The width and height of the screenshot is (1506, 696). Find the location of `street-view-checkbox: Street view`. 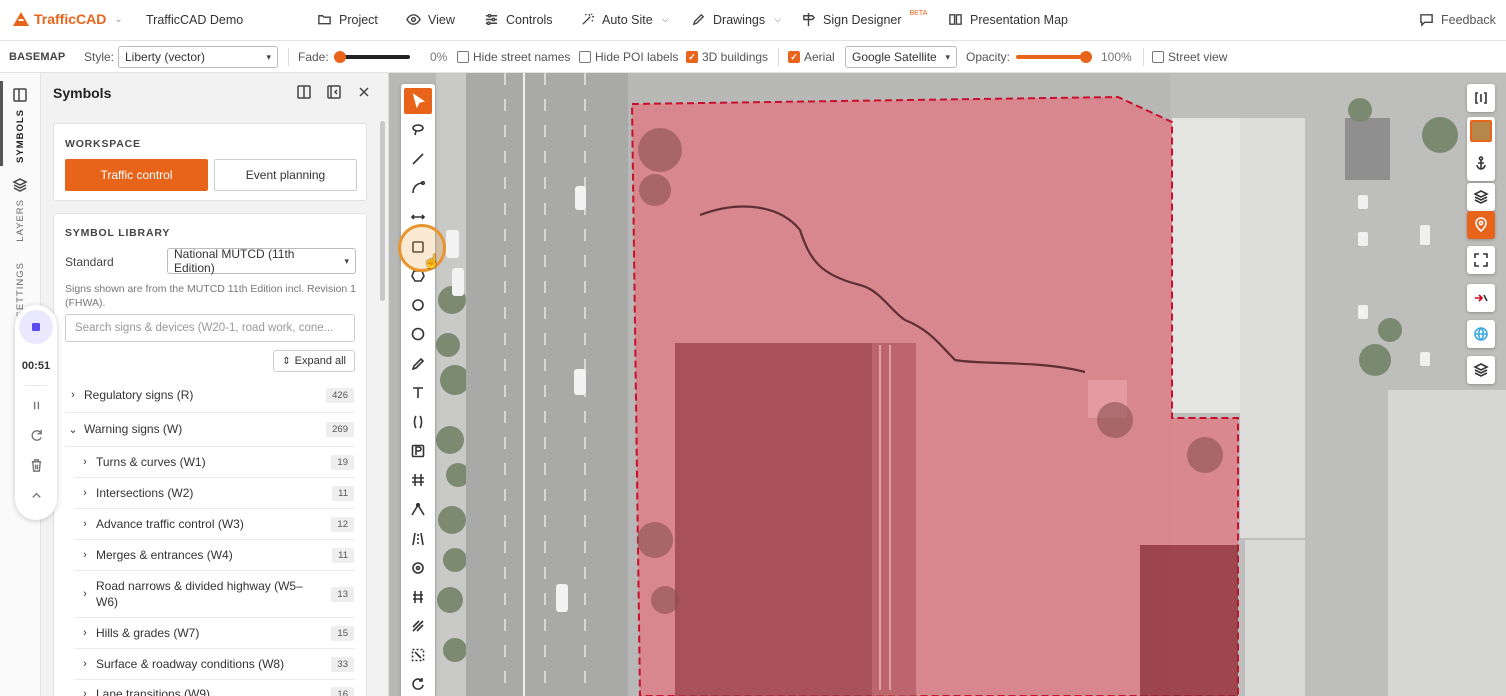

street-view-checkbox: Street view is located at coordinates (1189, 57).